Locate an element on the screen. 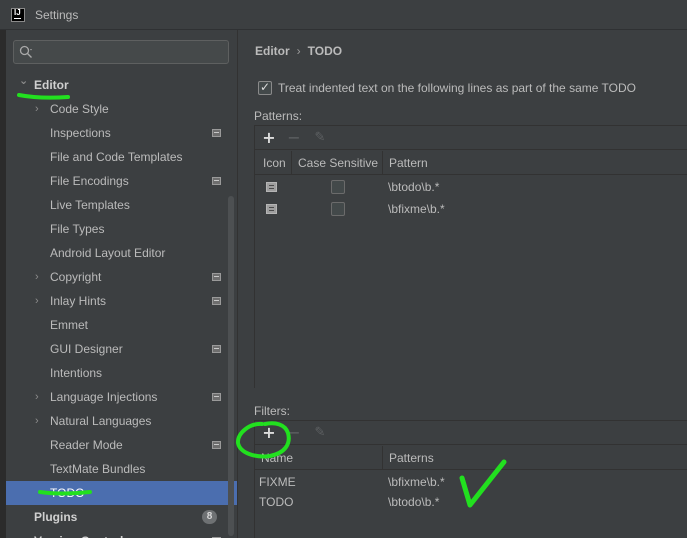  sidebar-item-live-templates: Live Templates is located at coordinates (121, 205).